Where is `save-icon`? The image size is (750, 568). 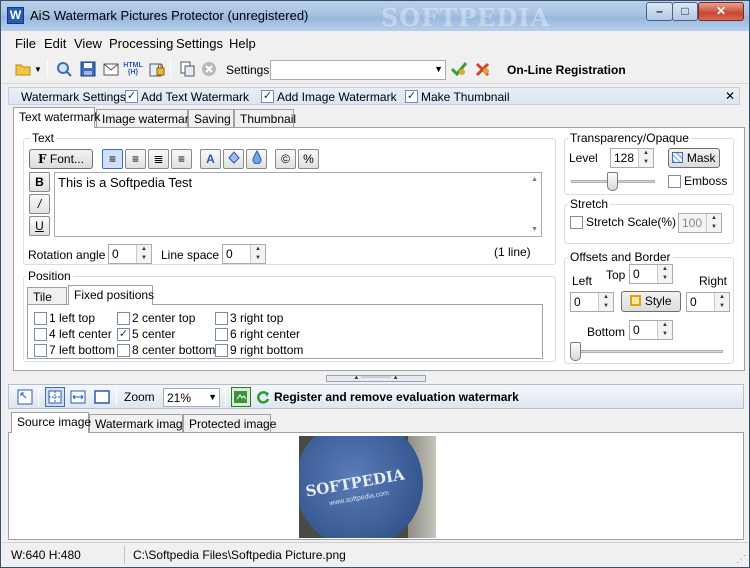 save-icon is located at coordinates (88, 69).